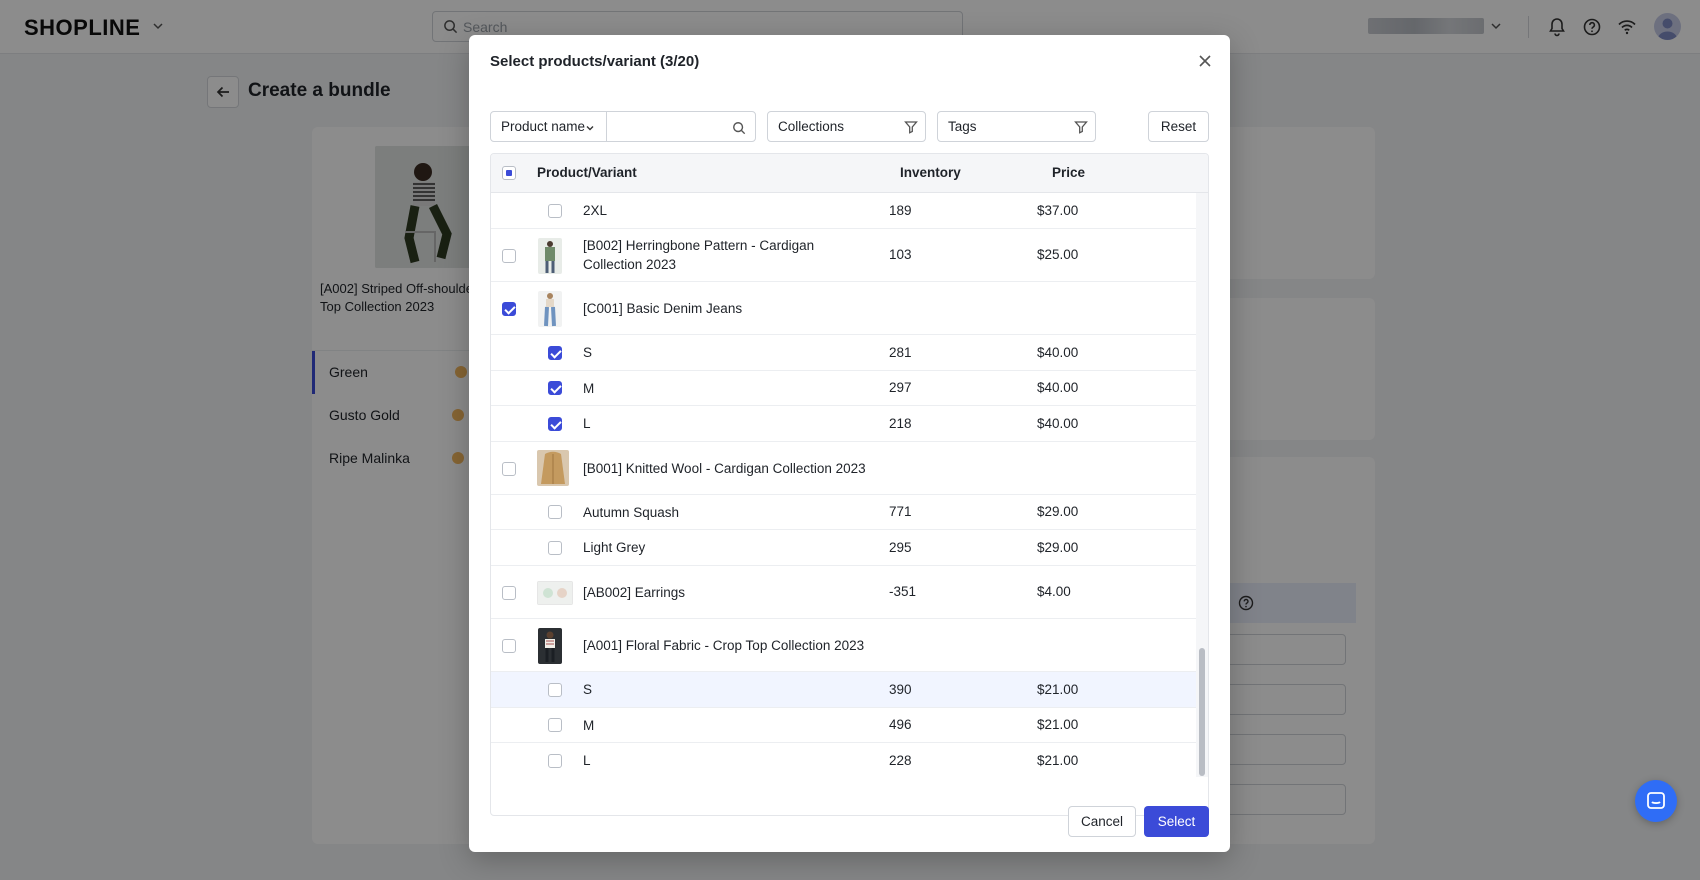 The height and width of the screenshot is (880, 1700). I want to click on inventory-value: 771, so click(900, 511).